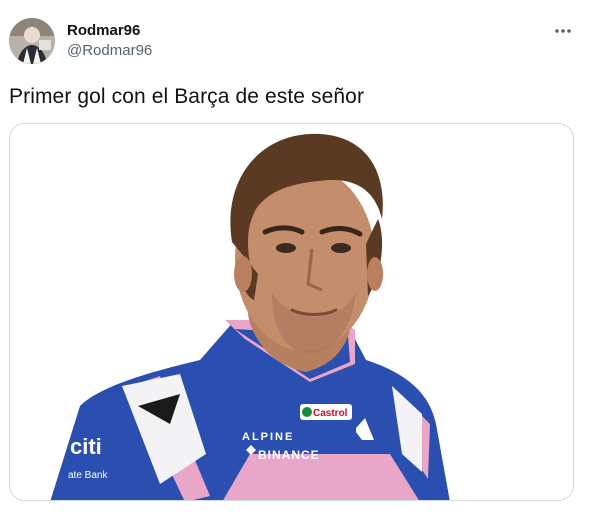  Describe the element at coordinates (109, 41) in the screenshot. I see `author-block: Rodmar96 @Rodmar96` at that location.